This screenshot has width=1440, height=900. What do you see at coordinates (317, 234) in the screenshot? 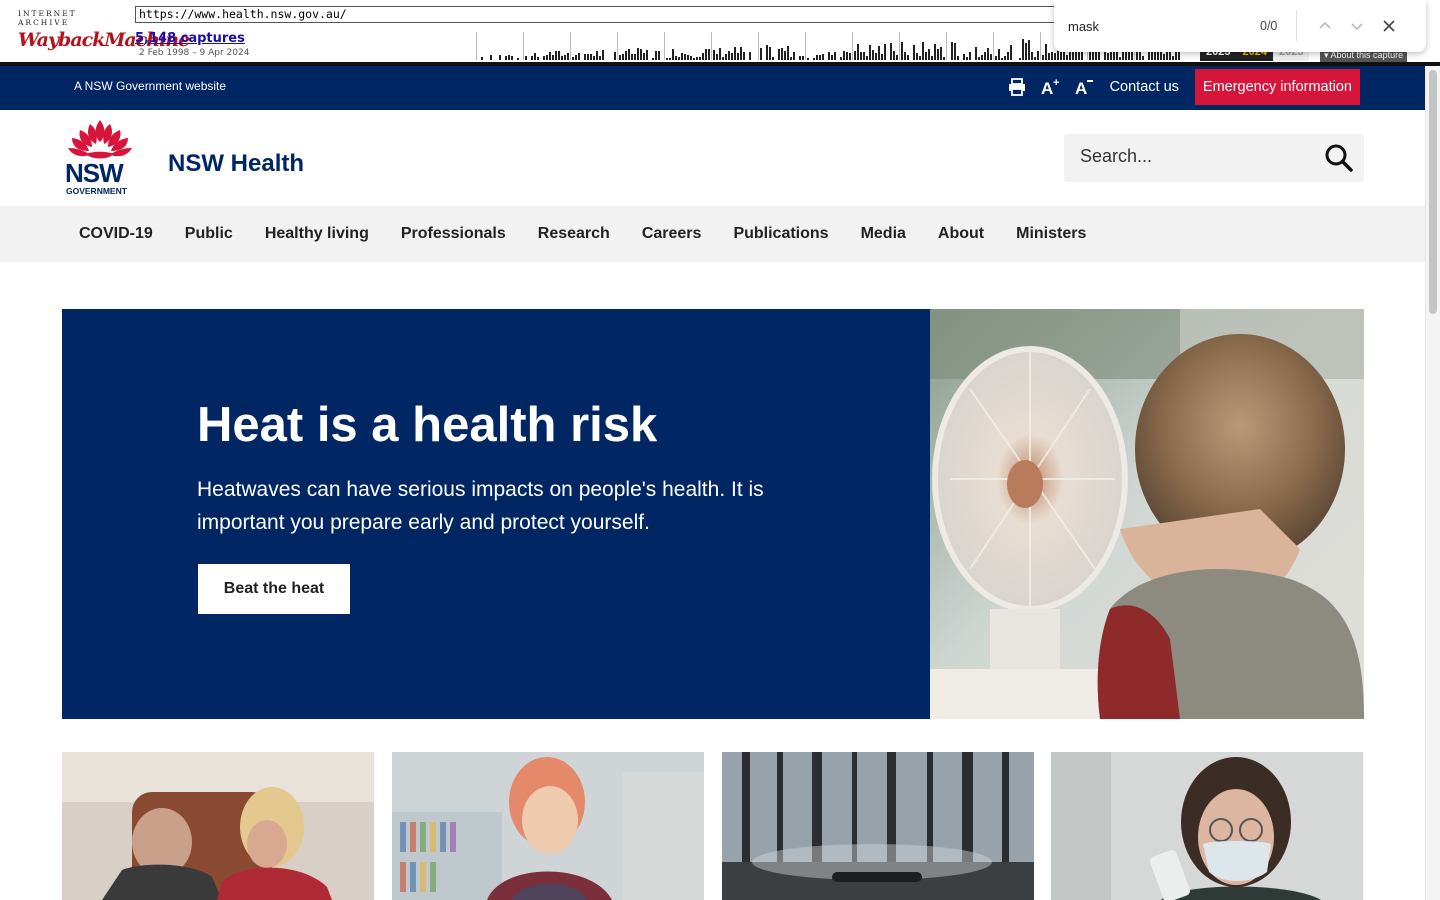
I see `nav-item-healthy-living: Healthy living` at bounding box center [317, 234].